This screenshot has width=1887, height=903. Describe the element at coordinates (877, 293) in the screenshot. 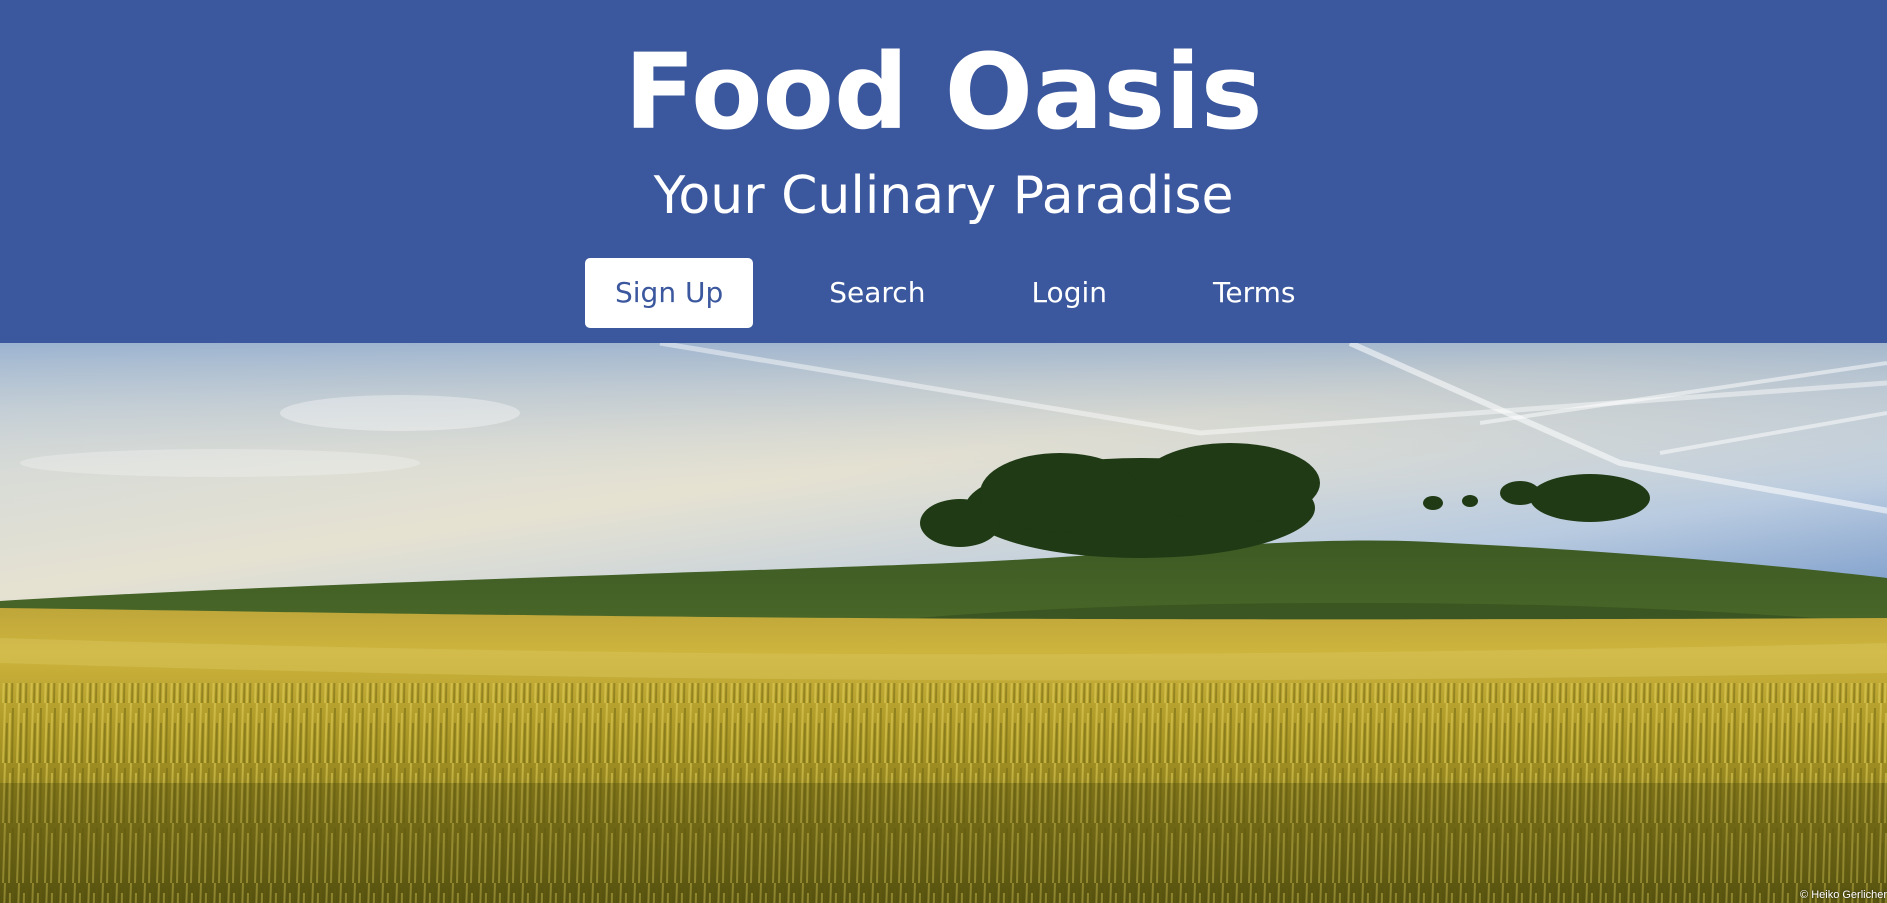

I see `nav-search-link: Search` at that location.